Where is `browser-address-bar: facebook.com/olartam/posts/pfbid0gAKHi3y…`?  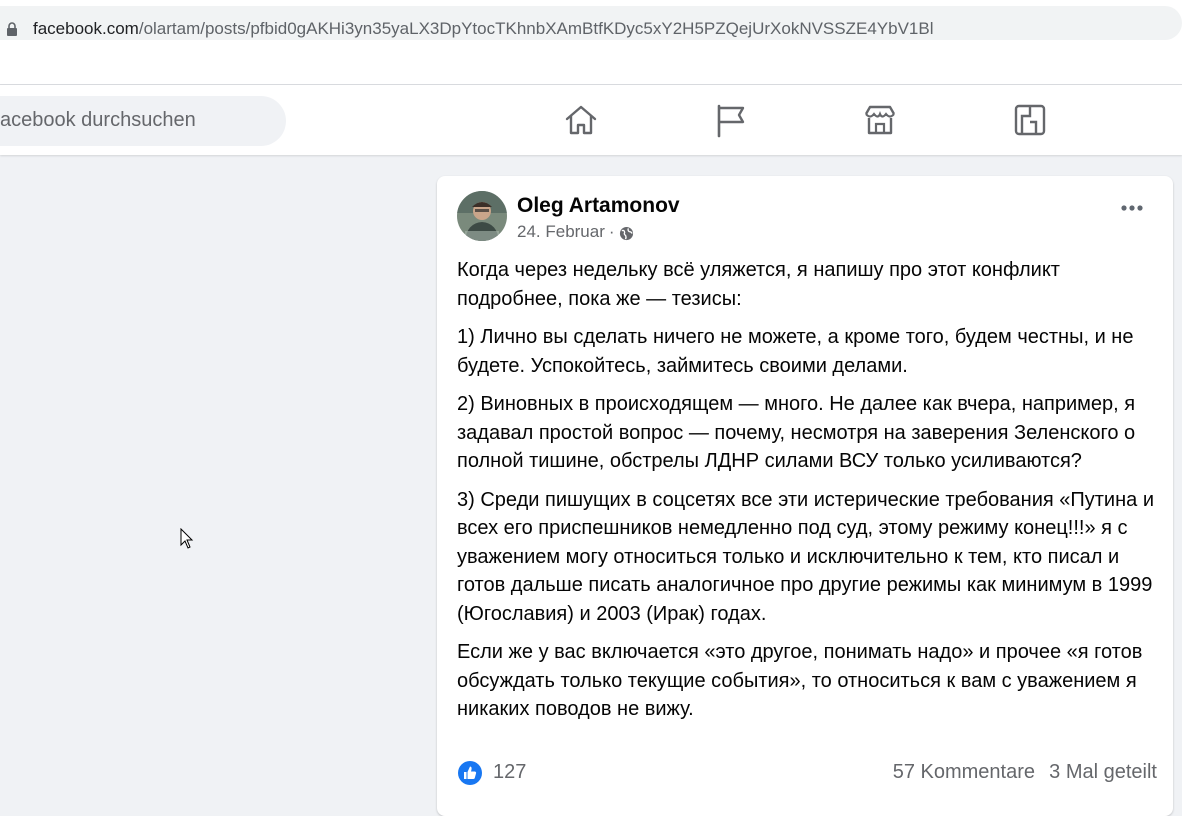
browser-address-bar: facebook.com/olartam/posts/pfbid0gAKHi3y… is located at coordinates (591, 23).